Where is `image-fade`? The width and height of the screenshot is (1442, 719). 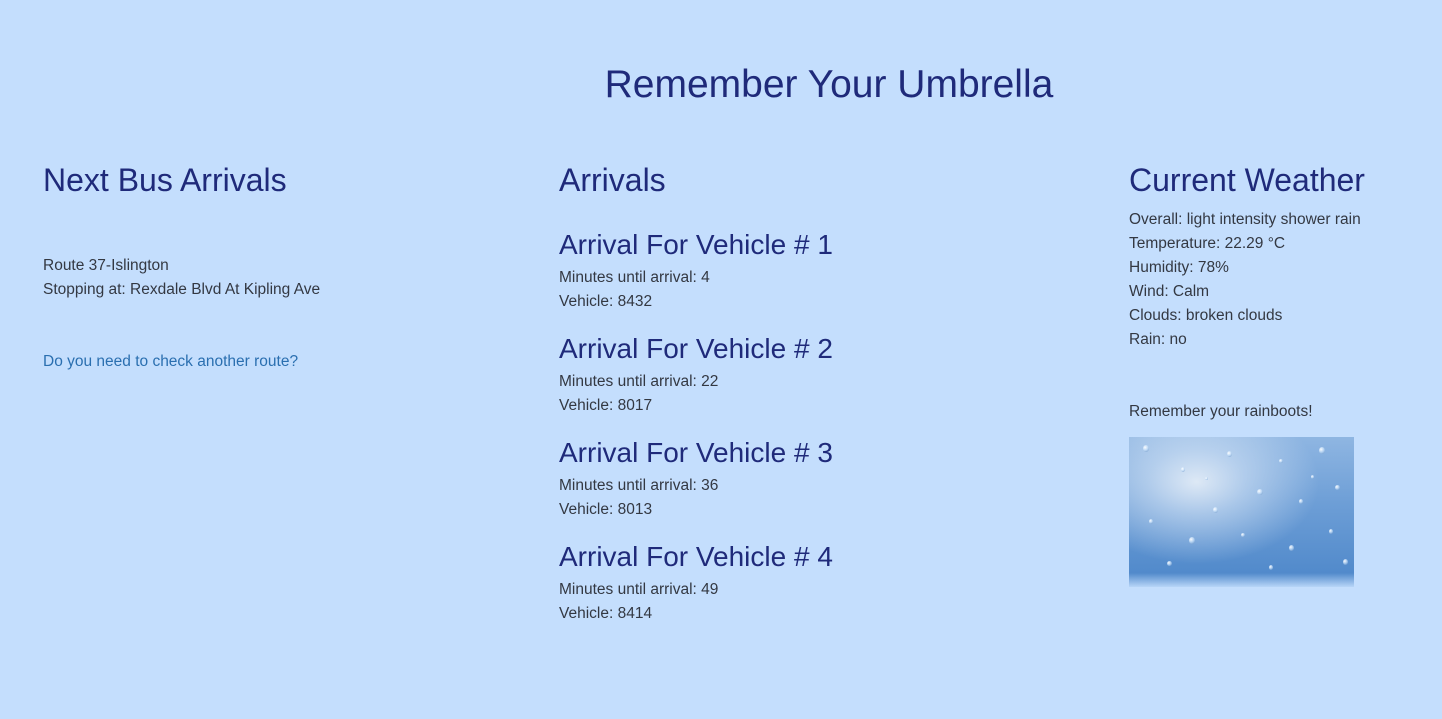 image-fade is located at coordinates (1241, 580).